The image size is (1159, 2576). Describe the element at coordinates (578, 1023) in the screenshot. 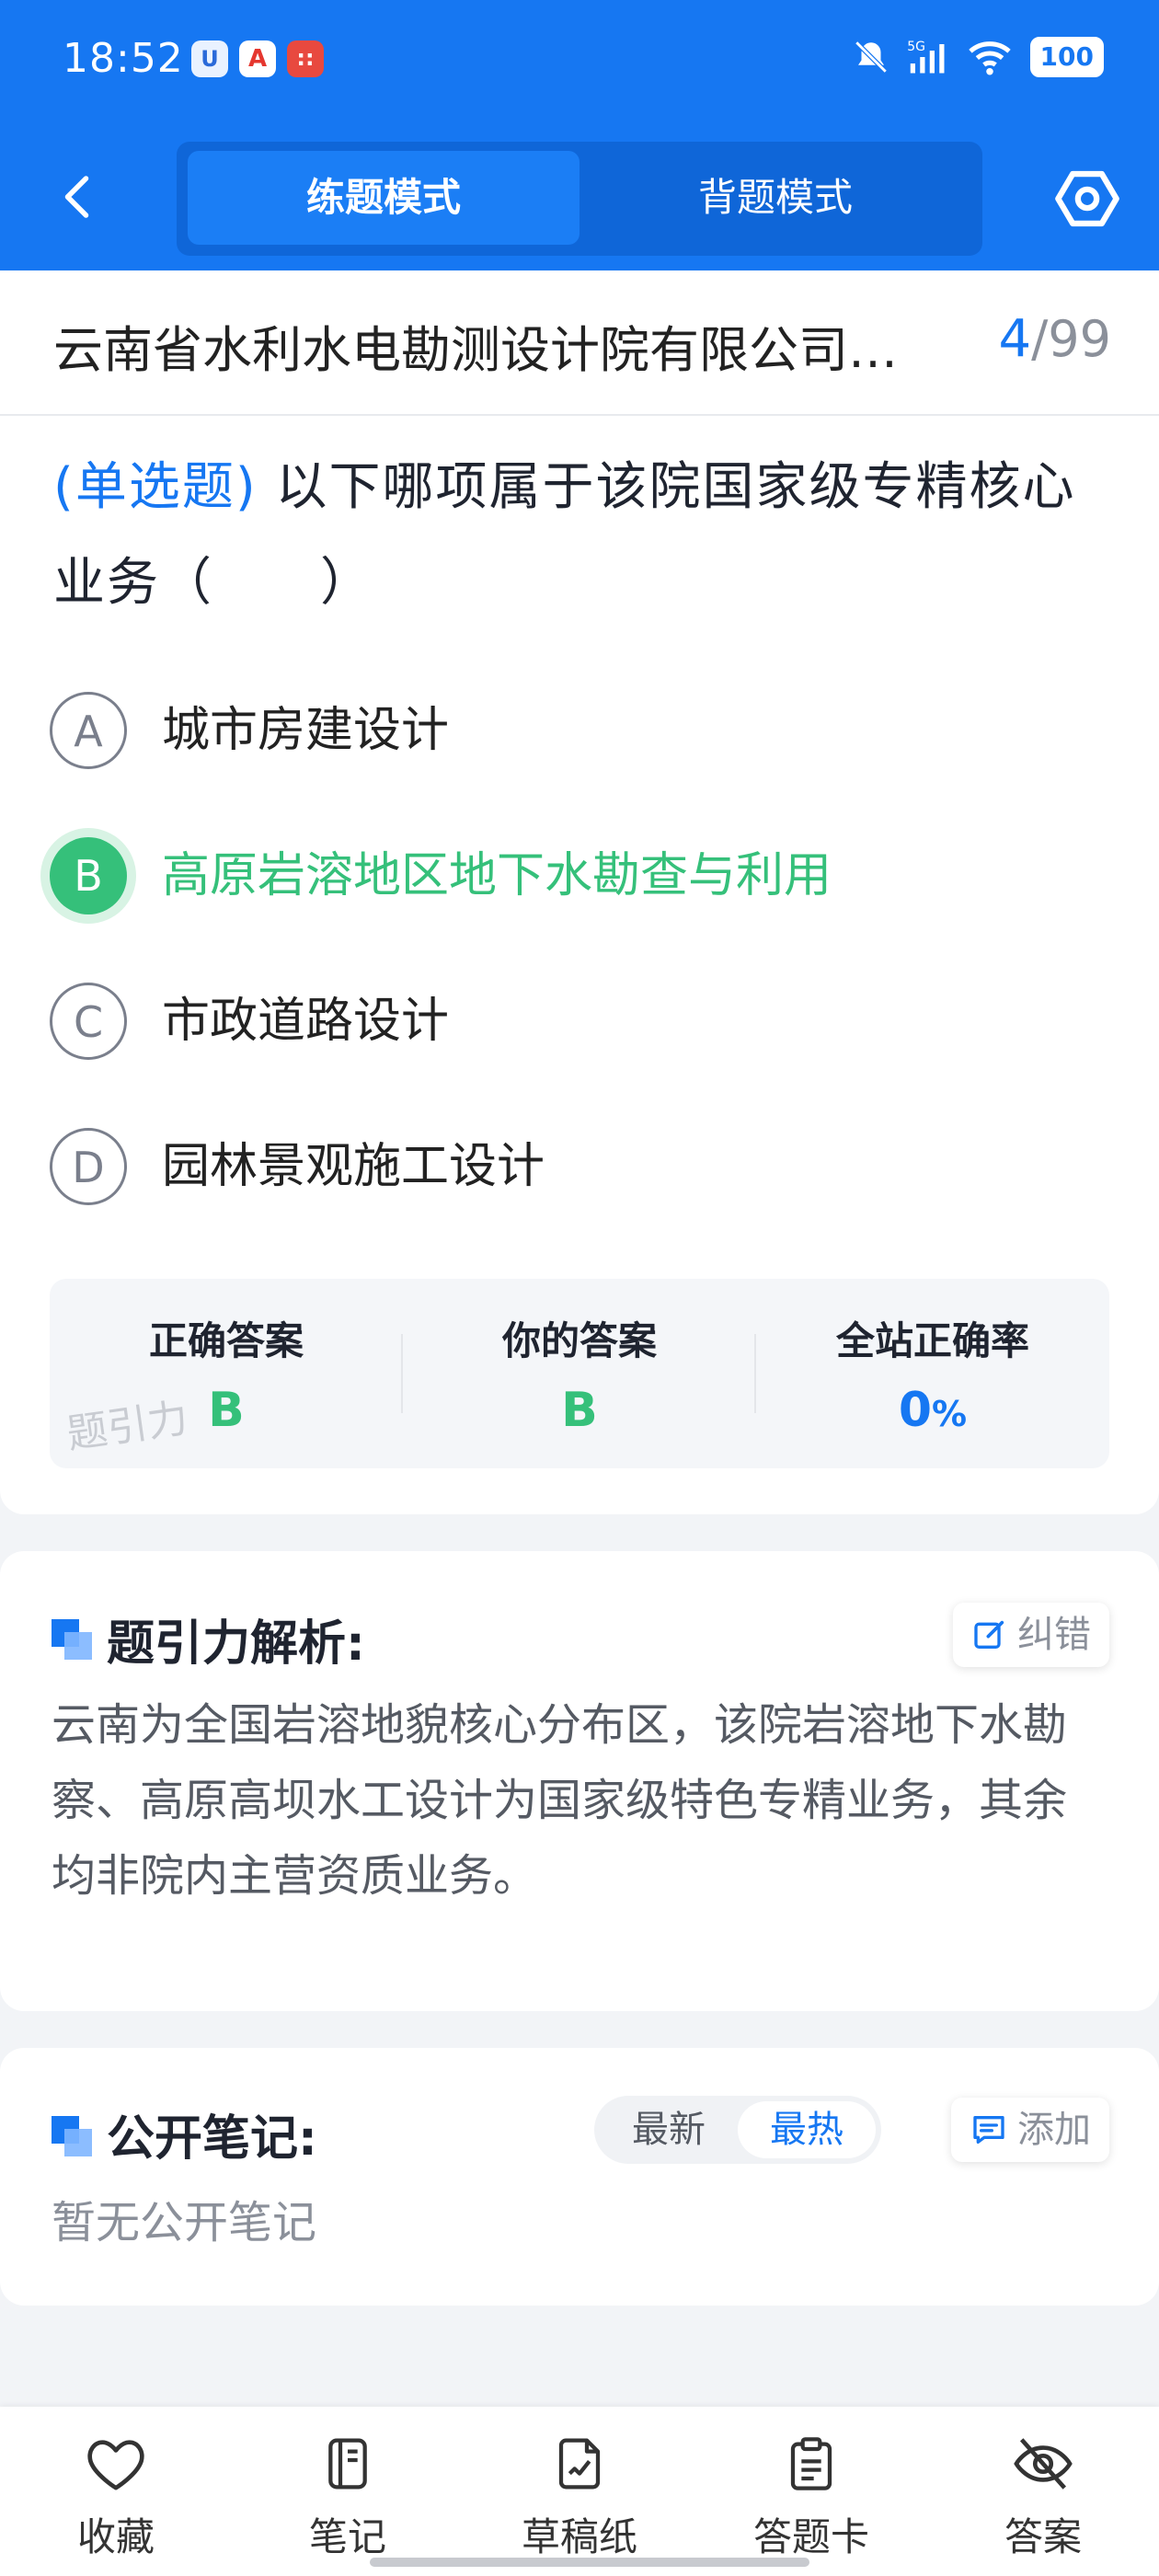

I see `option-c: C 市政道路设计` at that location.